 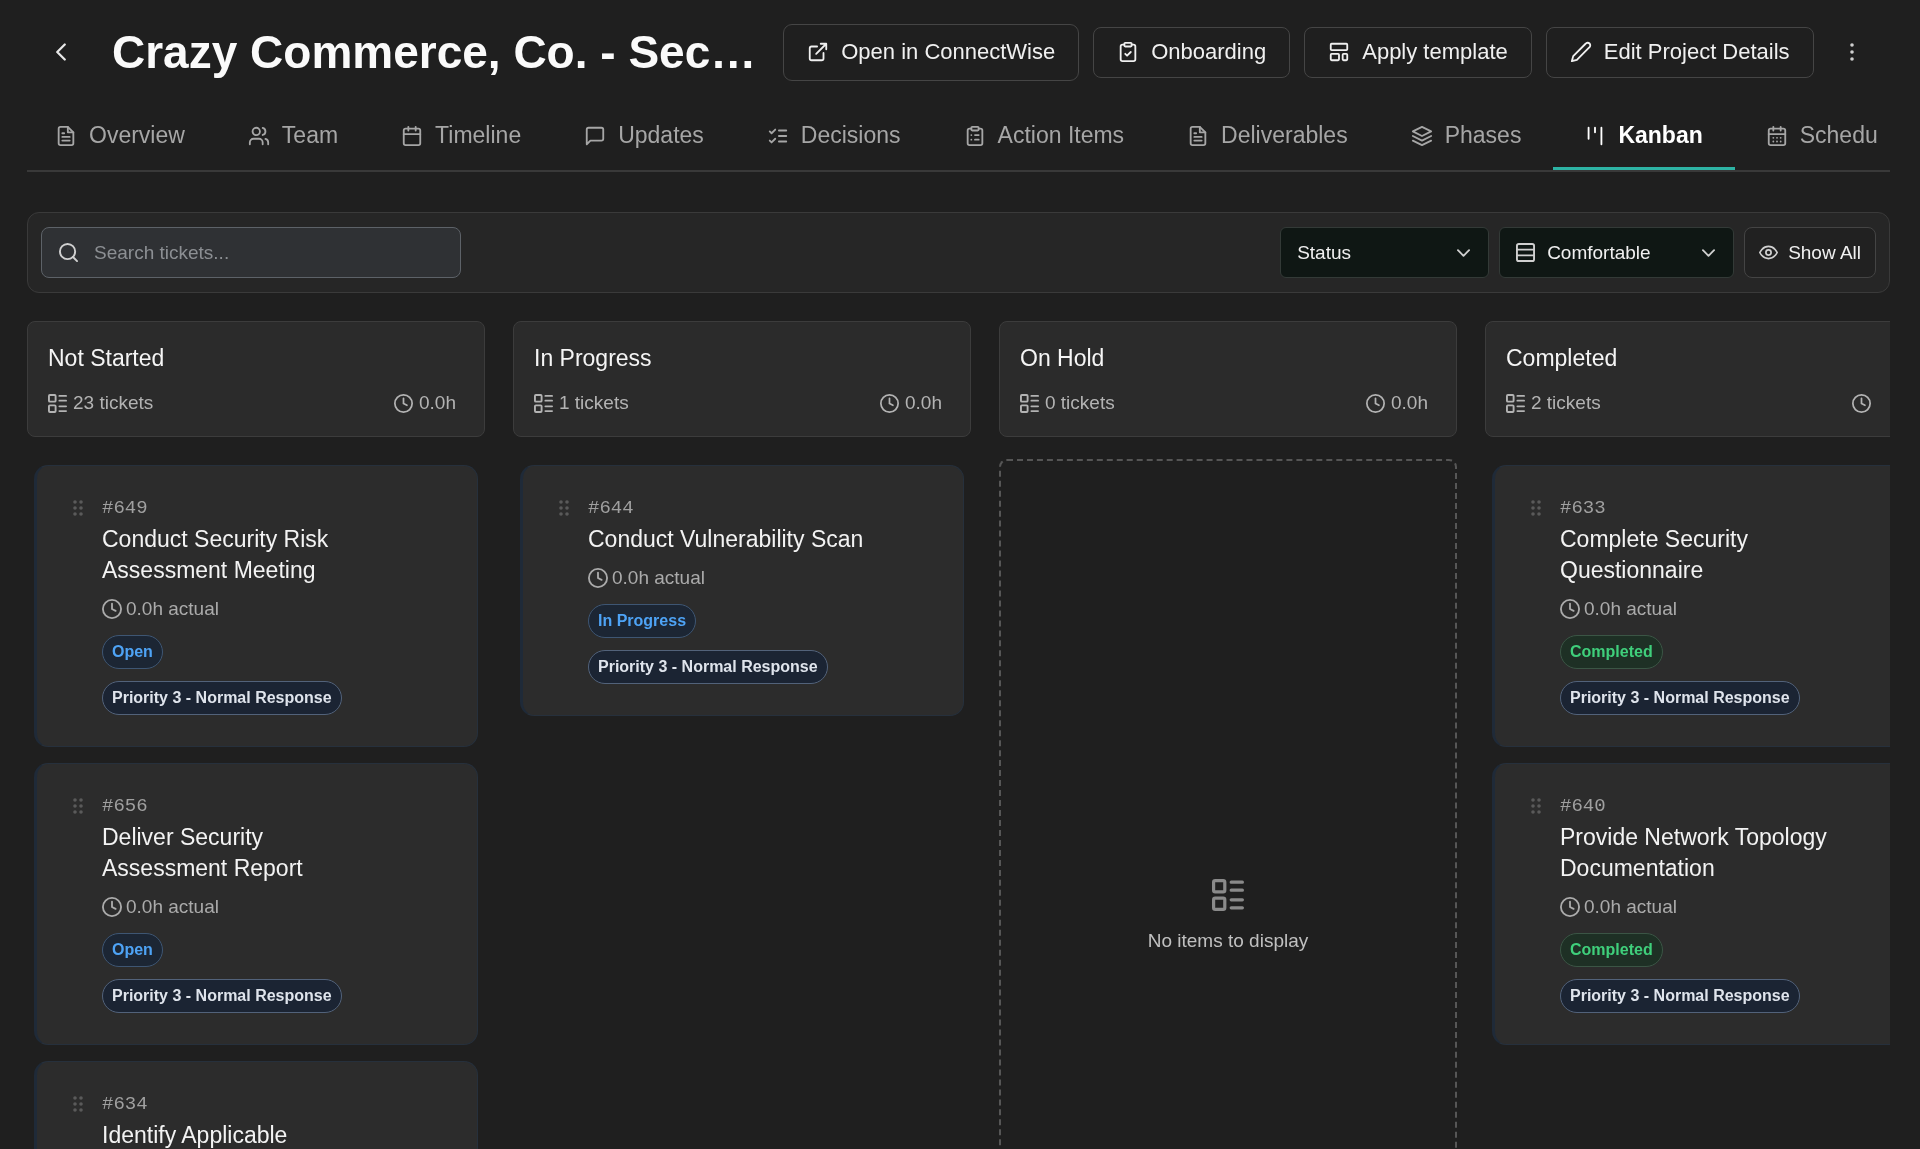 I want to click on ticket-card: #633 Complete Security Questionnaire 0.0h actual Completed Priority 3 - Normal Response, so click(x=1691, y=606).